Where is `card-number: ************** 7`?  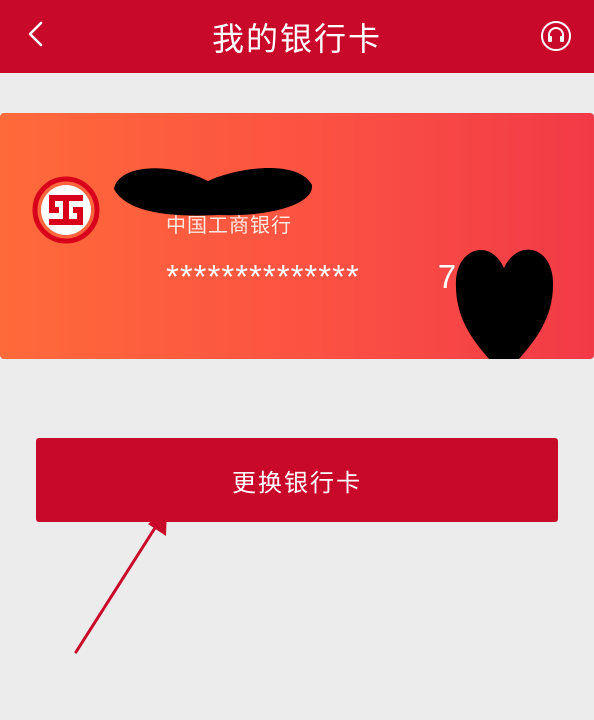 card-number: ************** 7 is located at coordinates (311, 277).